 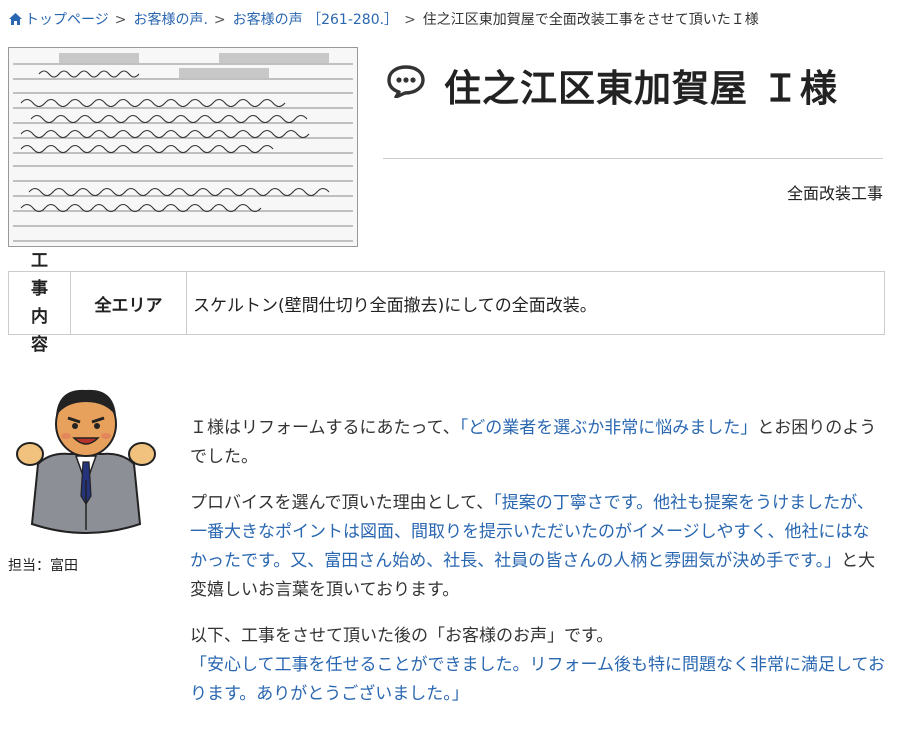 What do you see at coordinates (608, 428) in the screenshot?
I see `customer-quote: 「どの業者を選ぶか非常に悩みました」` at bounding box center [608, 428].